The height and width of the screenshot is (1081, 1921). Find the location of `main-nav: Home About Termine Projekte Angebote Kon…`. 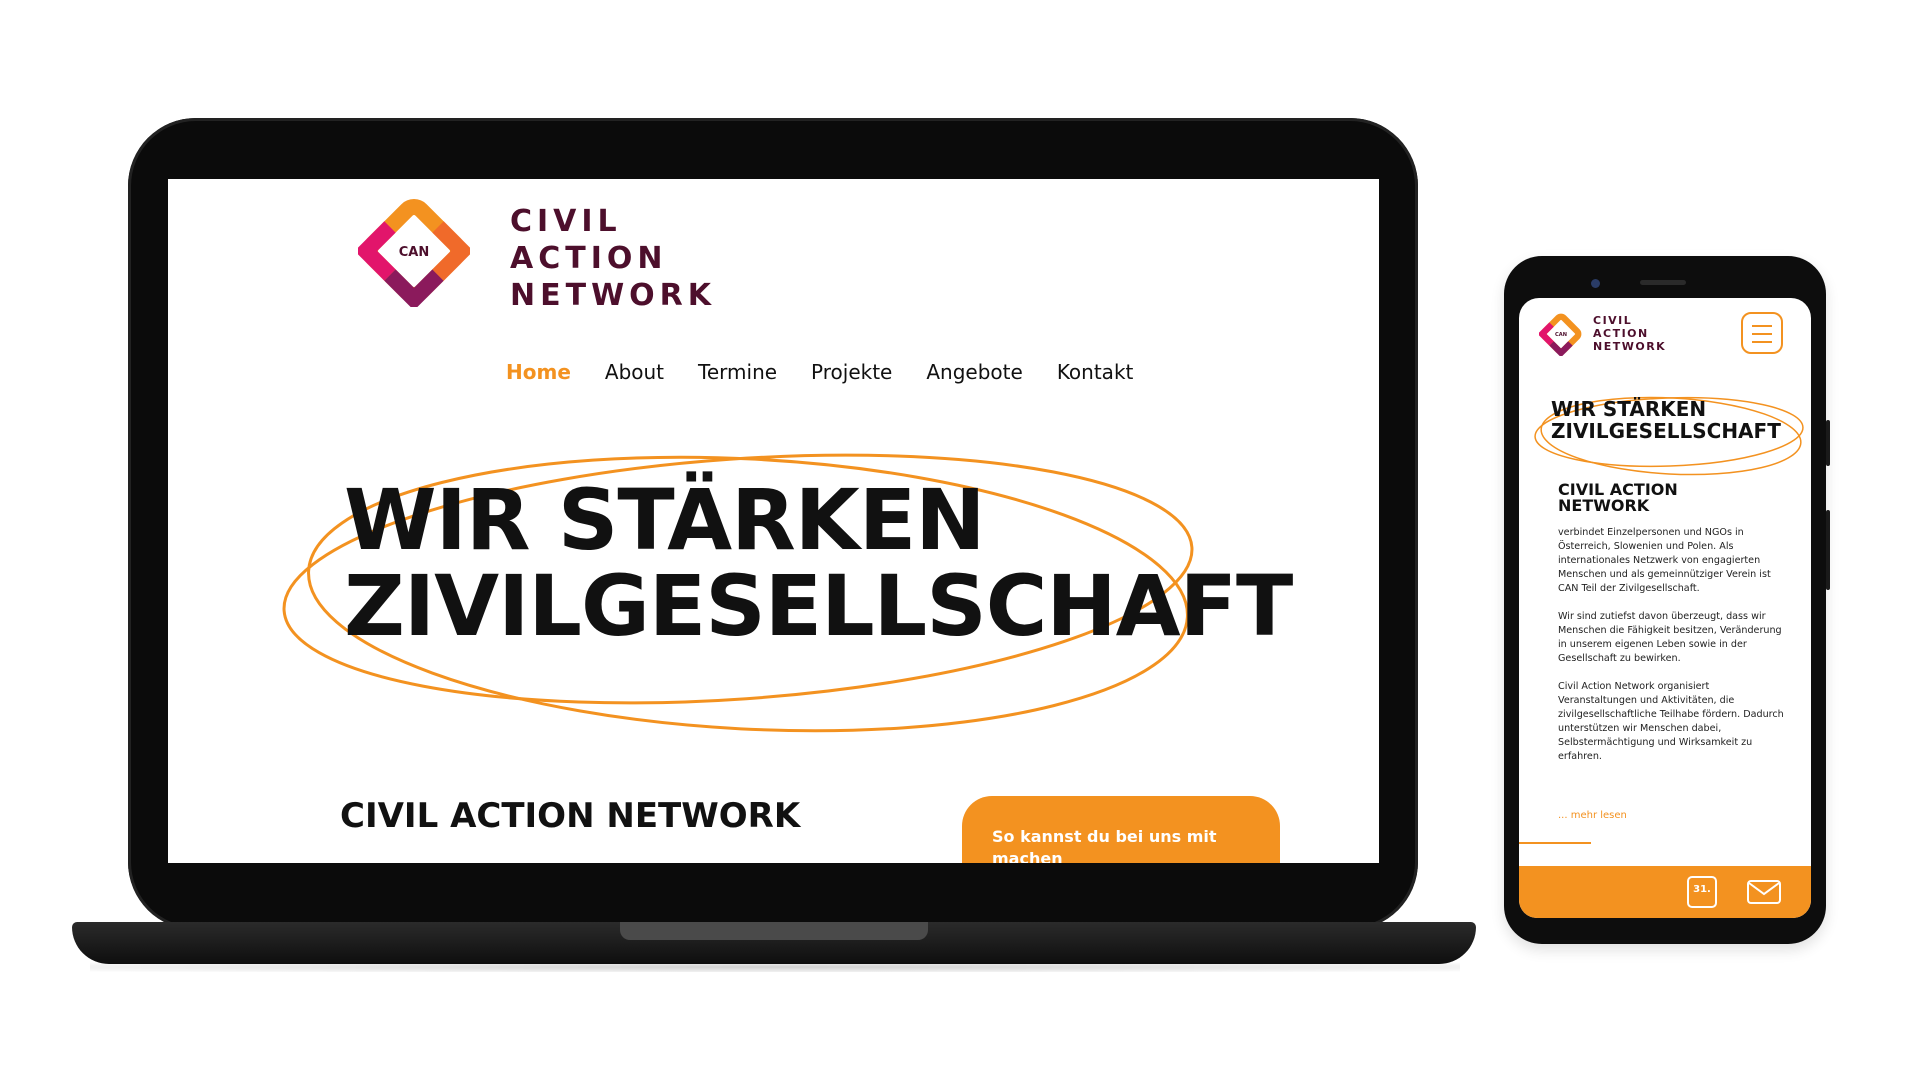

main-nav: Home About Termine Projekte Angebote Kon… is located at coordinates (836, 372).